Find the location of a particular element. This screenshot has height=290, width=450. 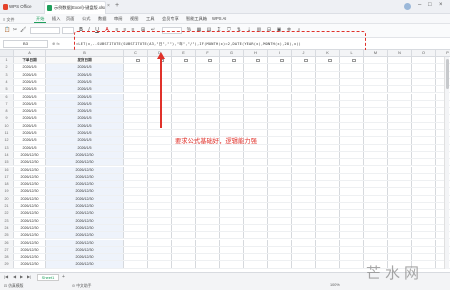

menu-tab-0: 开始 is located at coordinates (40, 19).